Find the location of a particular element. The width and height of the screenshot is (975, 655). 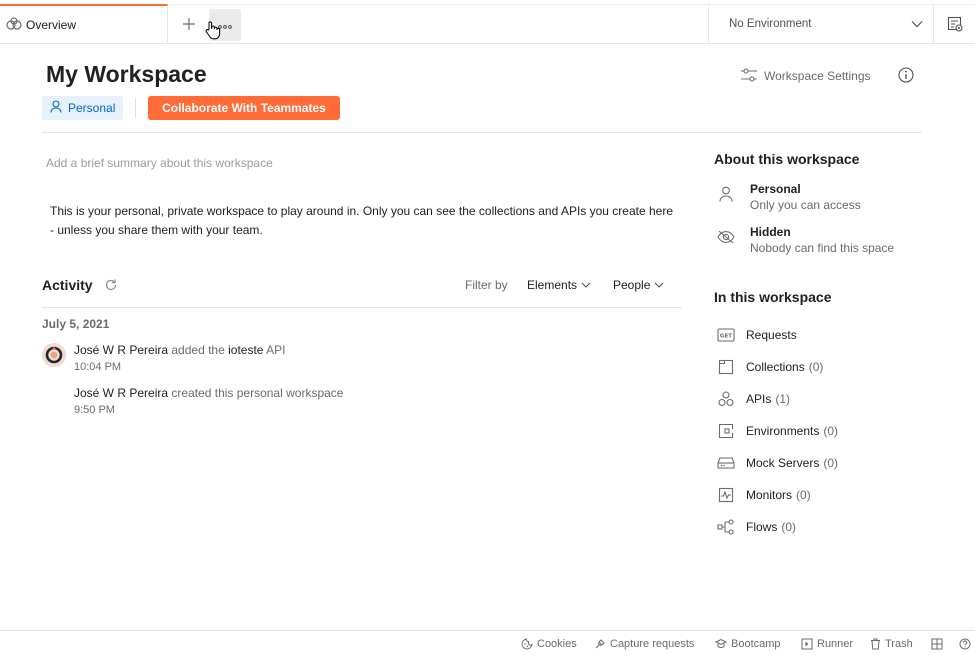

personal-badge-label: Personal is located at coordinates (92, 108).